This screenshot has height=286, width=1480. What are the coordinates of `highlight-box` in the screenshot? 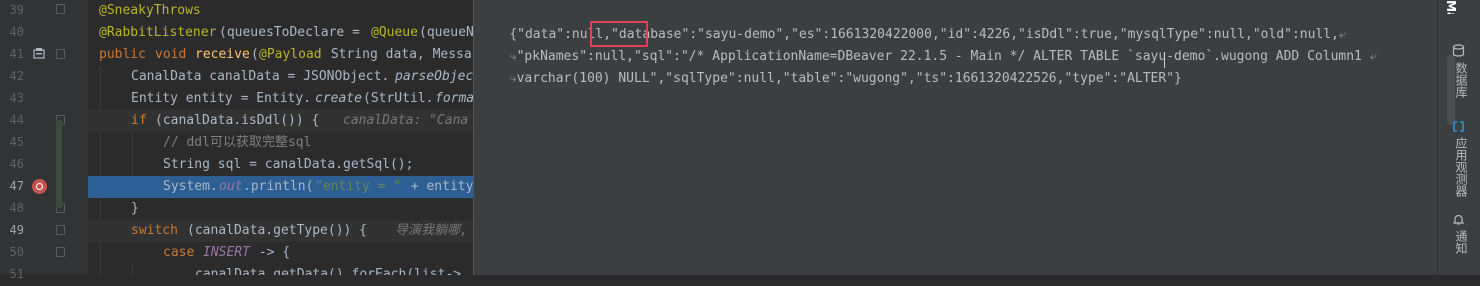 It's located at (619, 34).